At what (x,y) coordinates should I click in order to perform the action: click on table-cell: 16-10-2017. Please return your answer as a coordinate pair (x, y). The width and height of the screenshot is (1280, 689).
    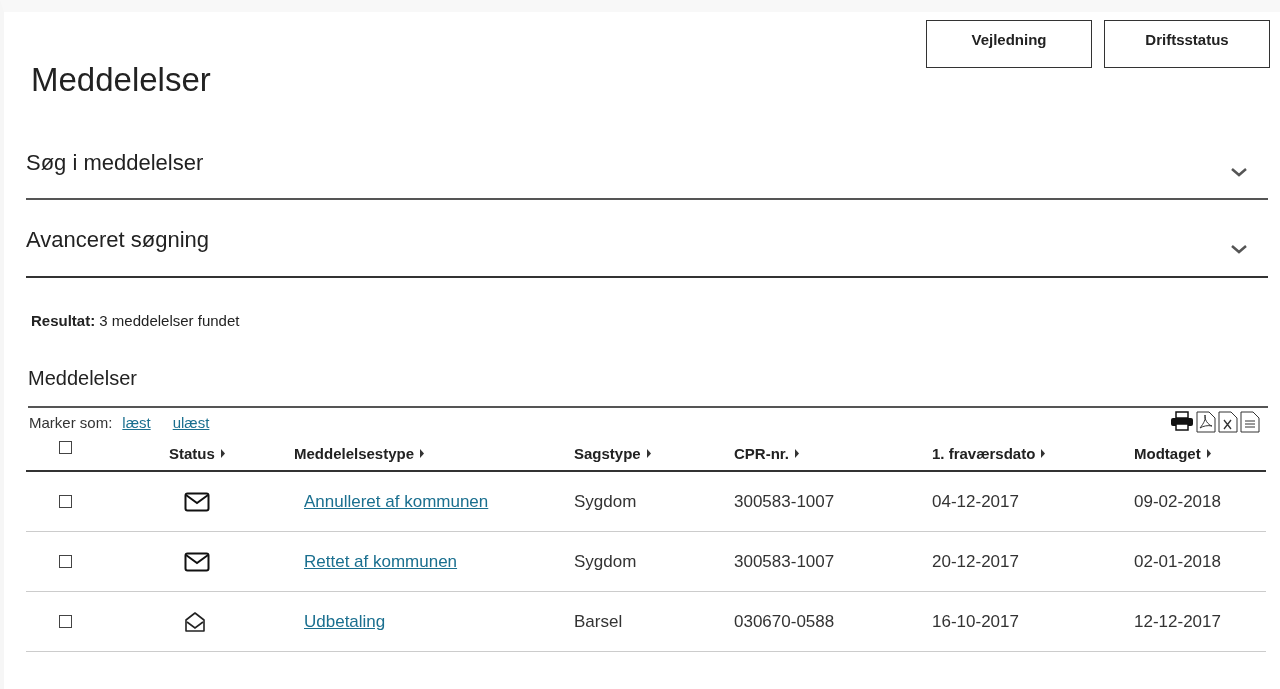
    Looking at the image, I should click on (975, 621).